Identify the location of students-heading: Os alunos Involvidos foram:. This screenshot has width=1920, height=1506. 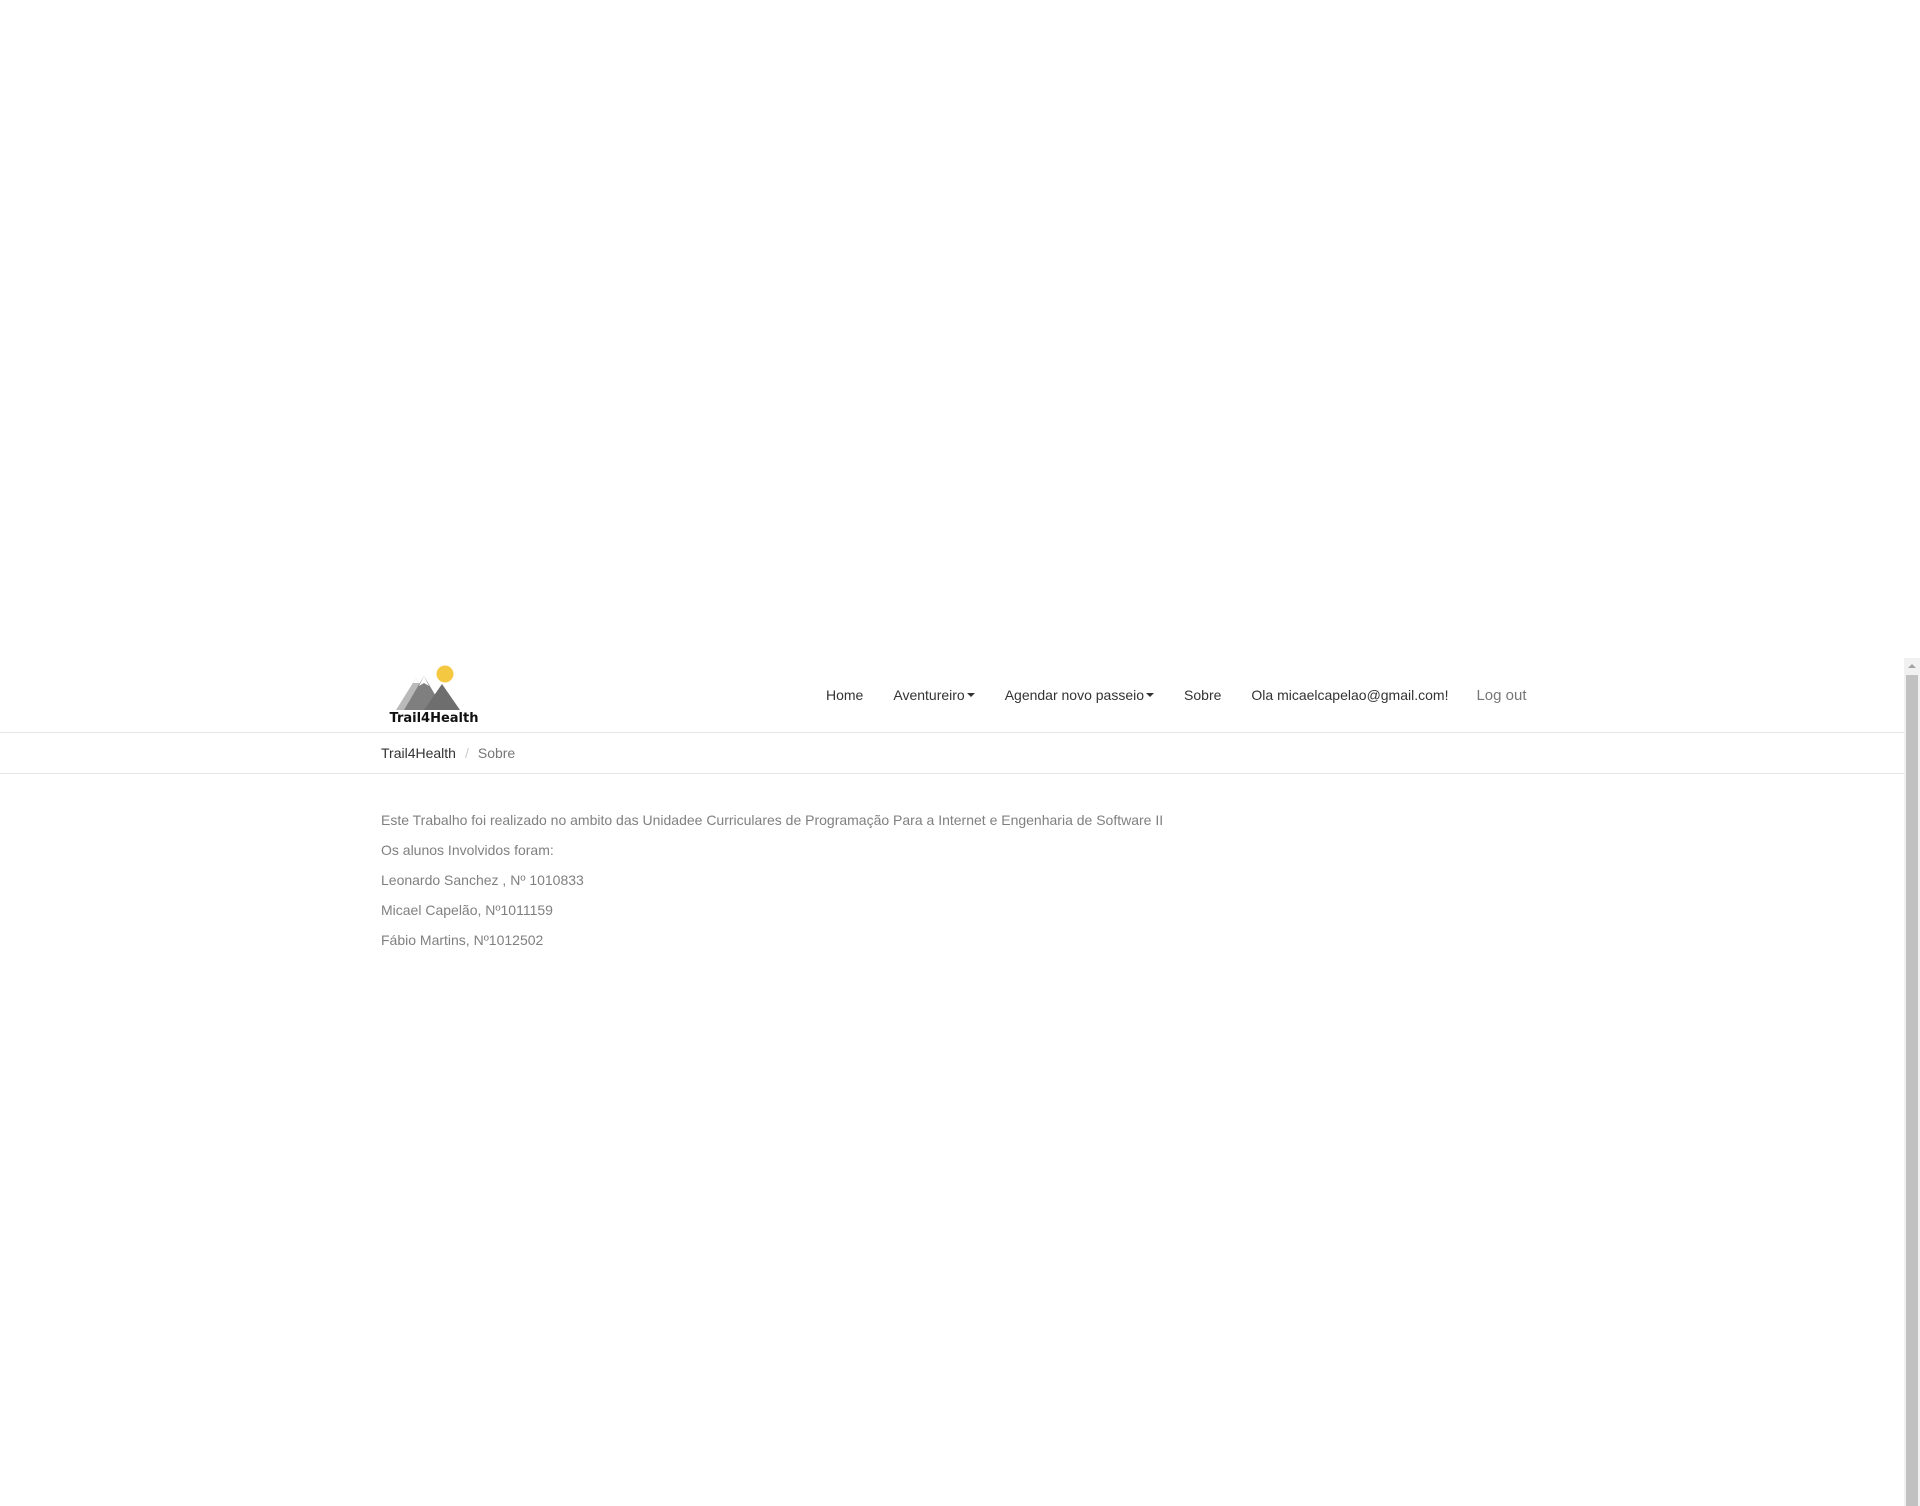
(467, 850).